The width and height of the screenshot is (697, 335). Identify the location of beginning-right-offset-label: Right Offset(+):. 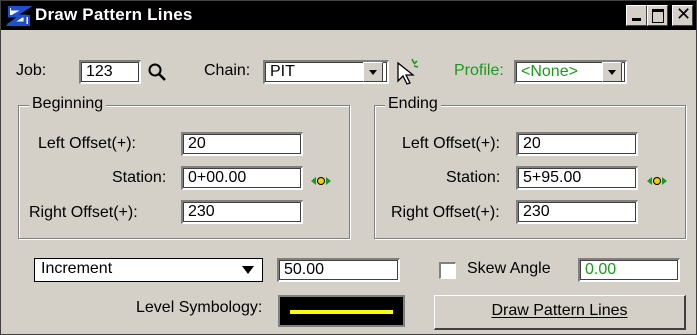
(83, 212).